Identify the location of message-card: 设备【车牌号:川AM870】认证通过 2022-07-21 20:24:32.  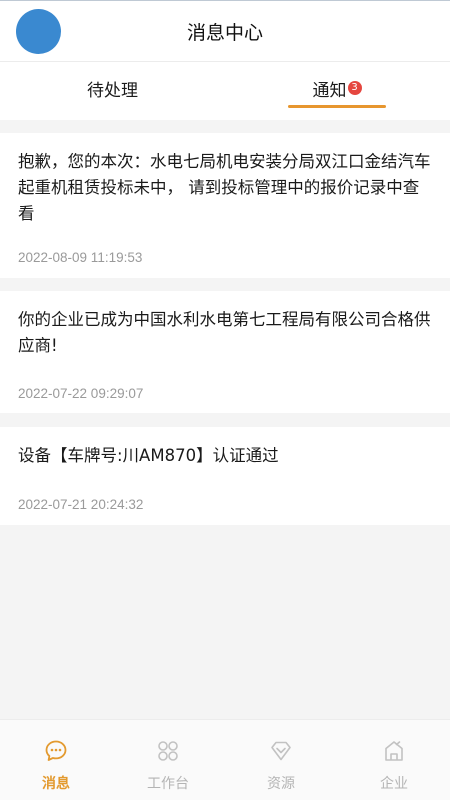
(225, 476).